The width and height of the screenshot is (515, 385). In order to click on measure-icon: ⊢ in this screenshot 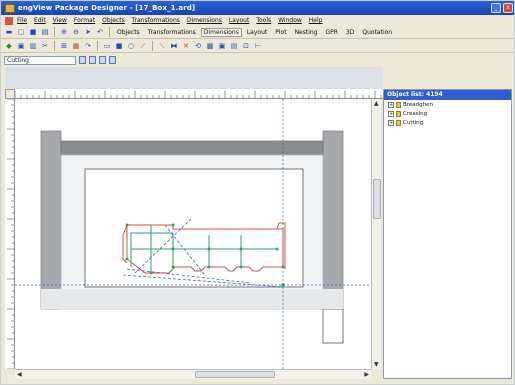, I will do `click(258, 46)`.